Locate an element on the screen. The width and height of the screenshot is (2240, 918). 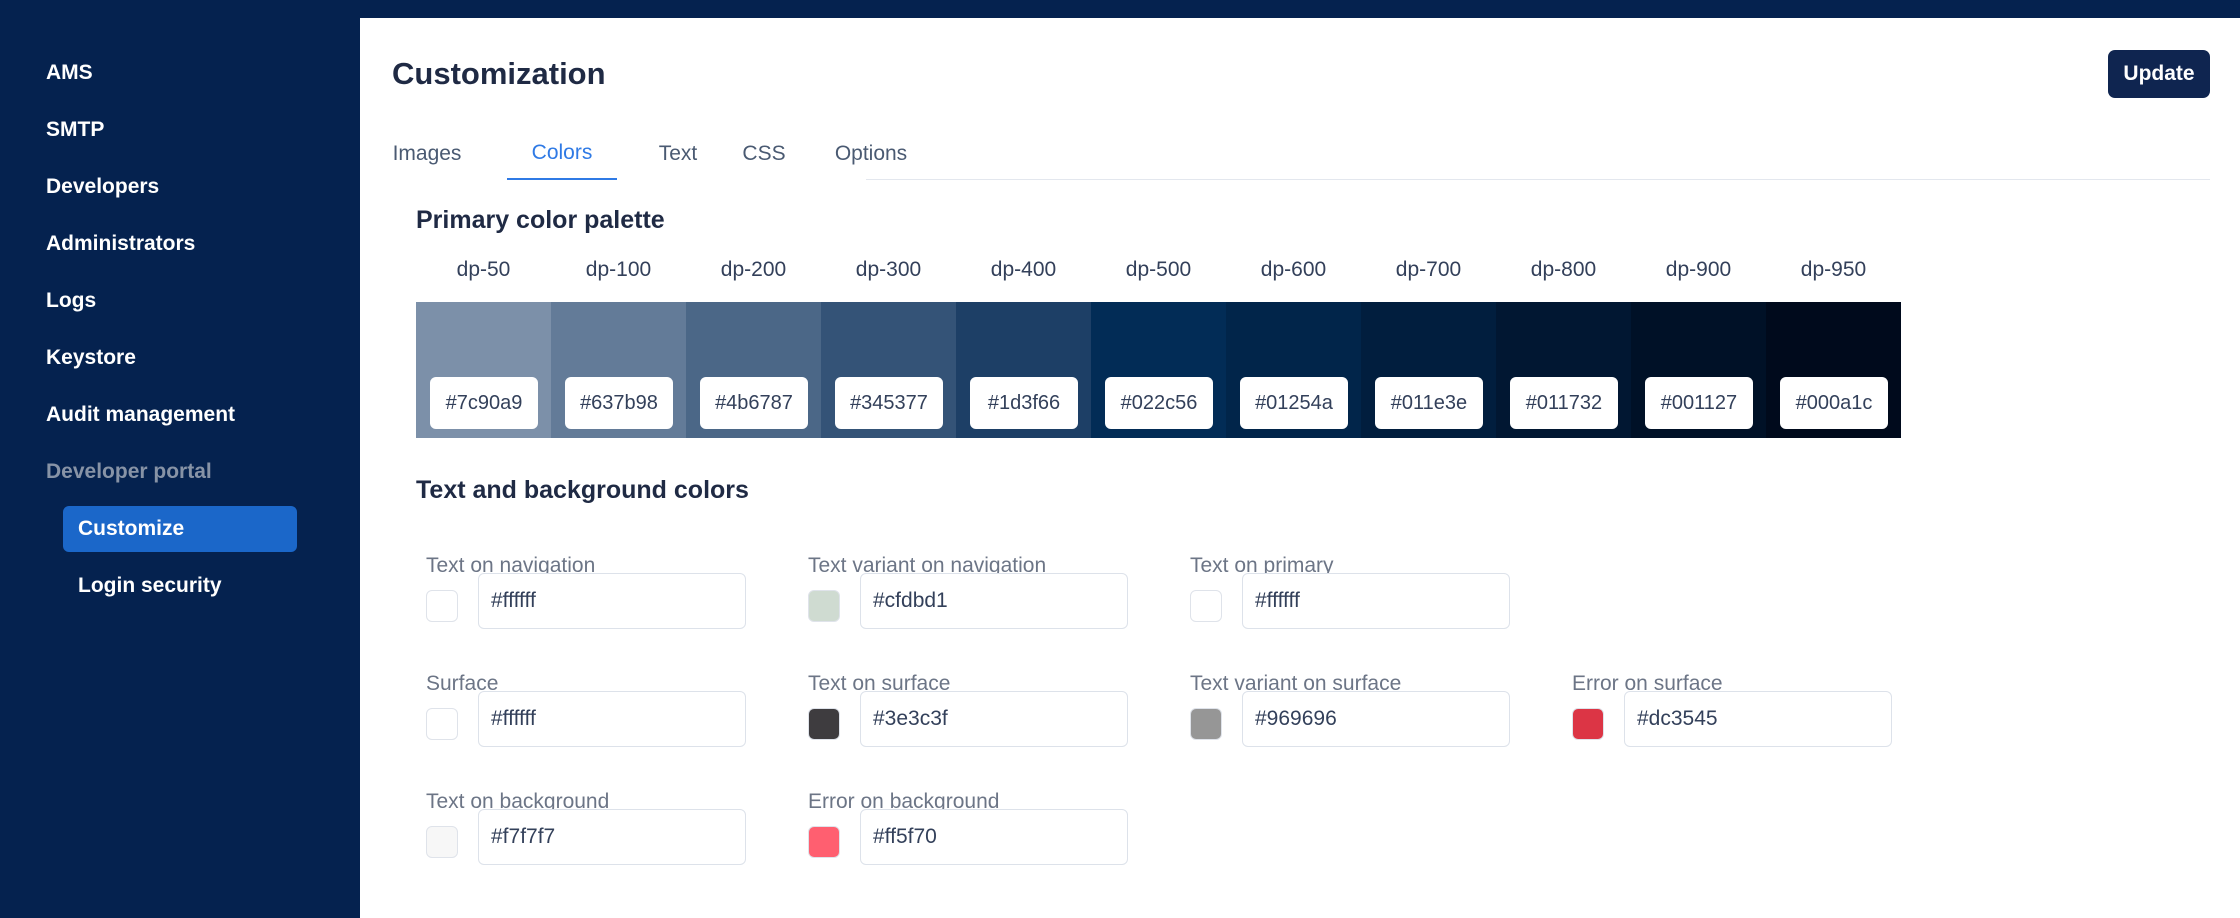
tab-colors: Colors is located at coordinates (562, 154).